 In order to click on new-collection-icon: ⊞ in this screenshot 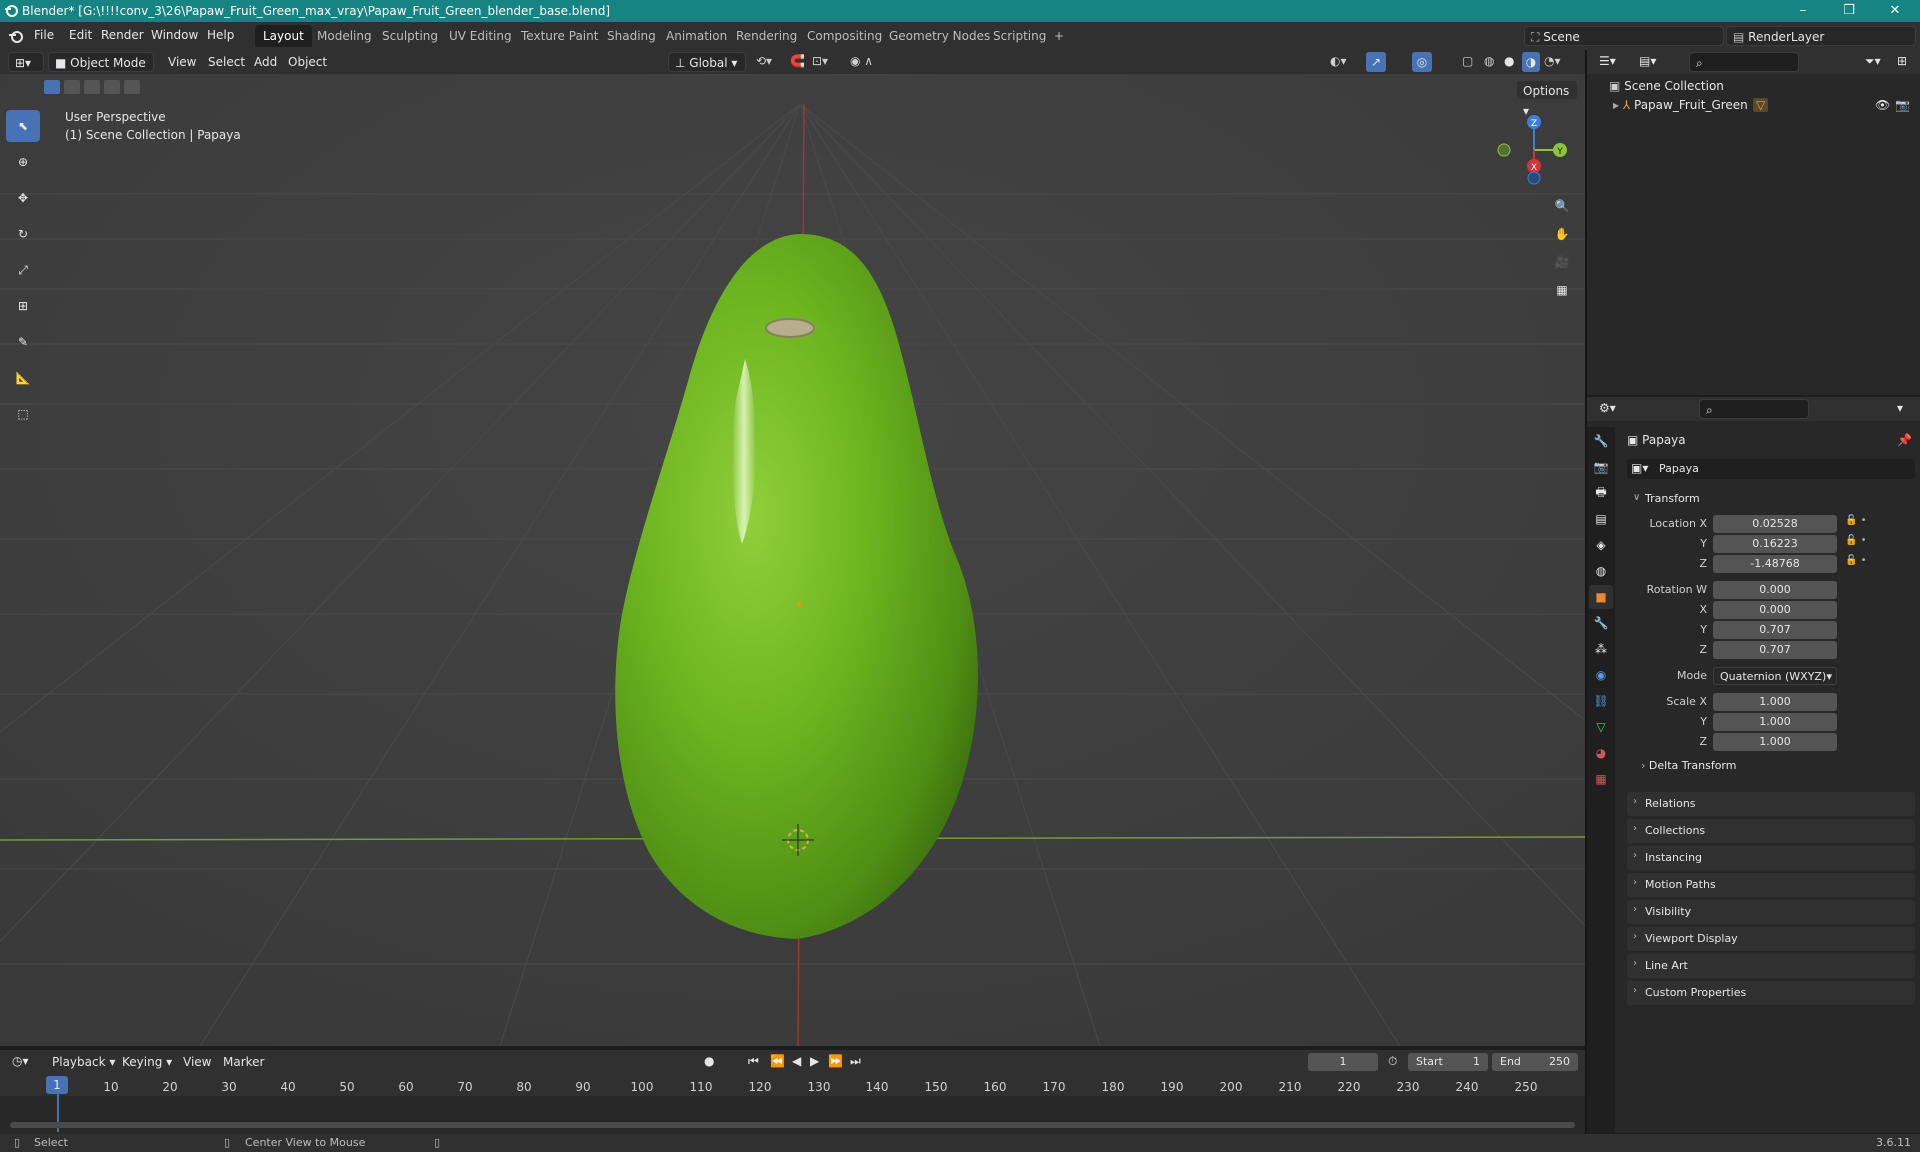, I will do `click(1902, 61)`.